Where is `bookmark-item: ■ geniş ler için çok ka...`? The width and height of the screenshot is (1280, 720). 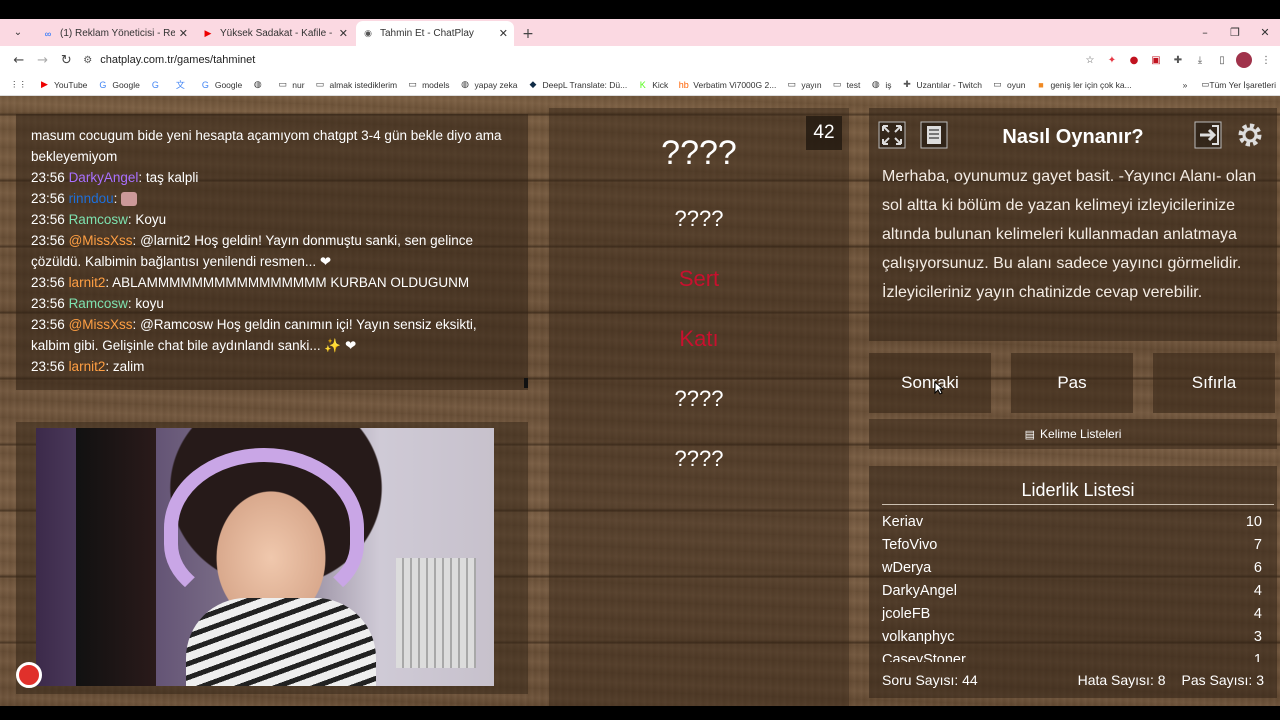
bookmark-item: ■ geniş ler için çok ka... is located at coordinates (1083, 84).